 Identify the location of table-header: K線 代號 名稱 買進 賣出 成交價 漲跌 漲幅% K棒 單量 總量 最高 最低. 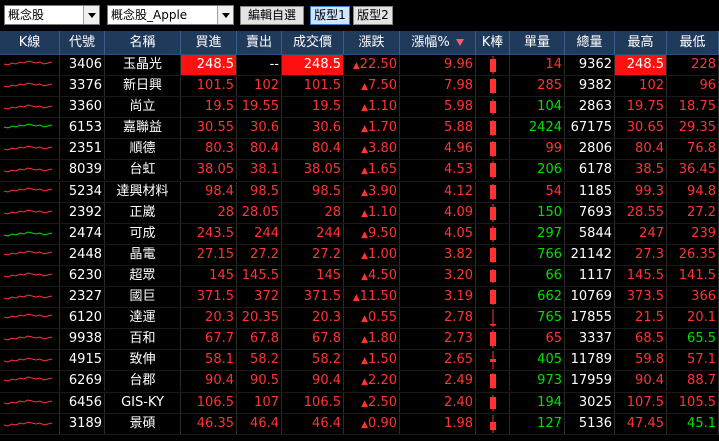
(359, 43).